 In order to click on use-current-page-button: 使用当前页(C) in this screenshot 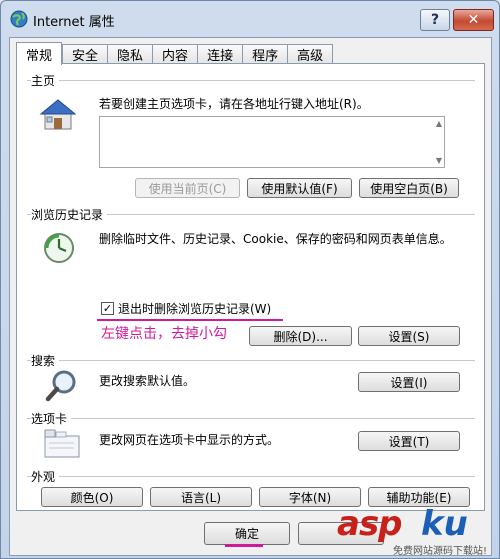, I will do `click(187, 188)`.